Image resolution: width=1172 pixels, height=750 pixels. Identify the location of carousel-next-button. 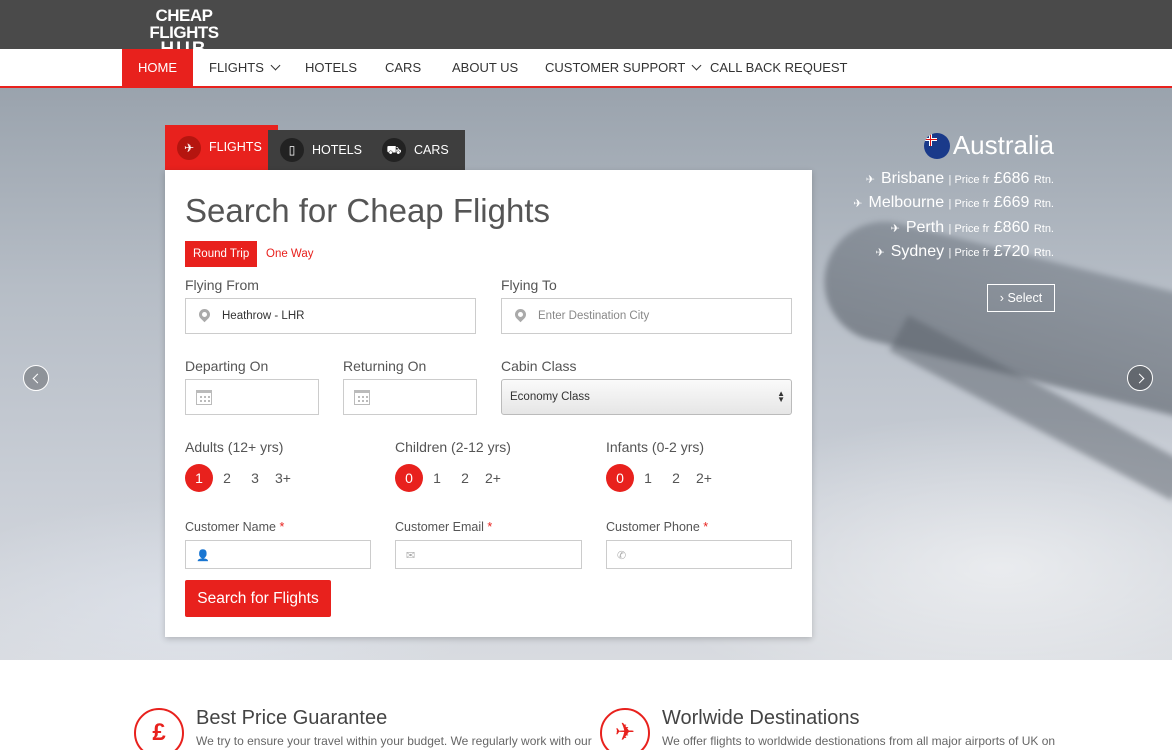
(1140, 378).